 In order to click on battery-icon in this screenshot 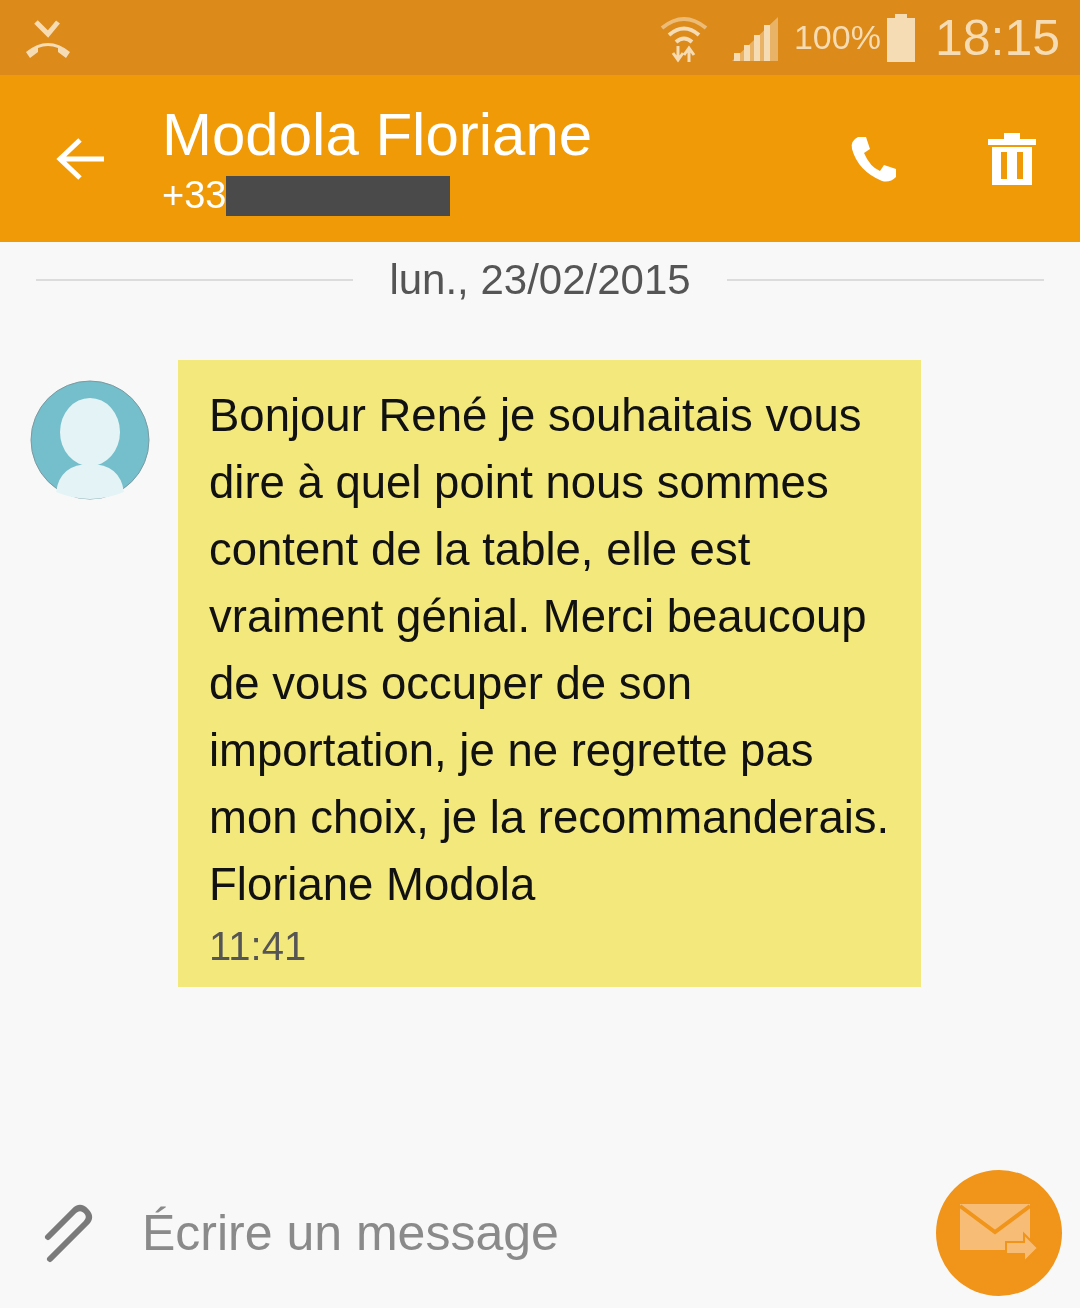, I will do `click(900, 37)`.